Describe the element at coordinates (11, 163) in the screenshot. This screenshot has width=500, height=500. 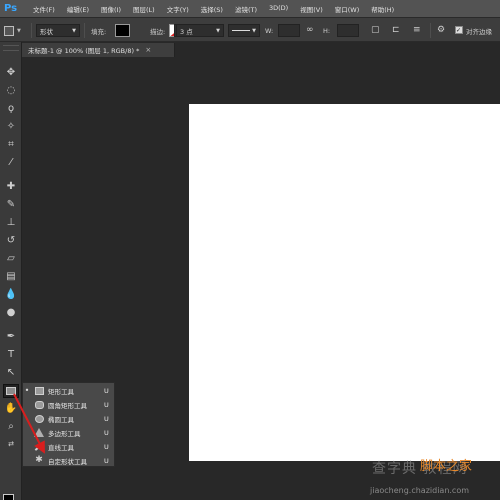
I see `eyedropper-icon: ⁄` at that location.